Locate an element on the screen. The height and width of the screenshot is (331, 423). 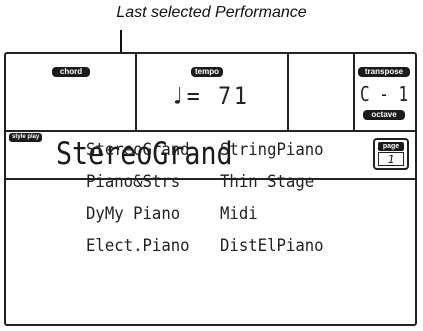
performance-item: StereoGrand is located at coordinates (146, 150).